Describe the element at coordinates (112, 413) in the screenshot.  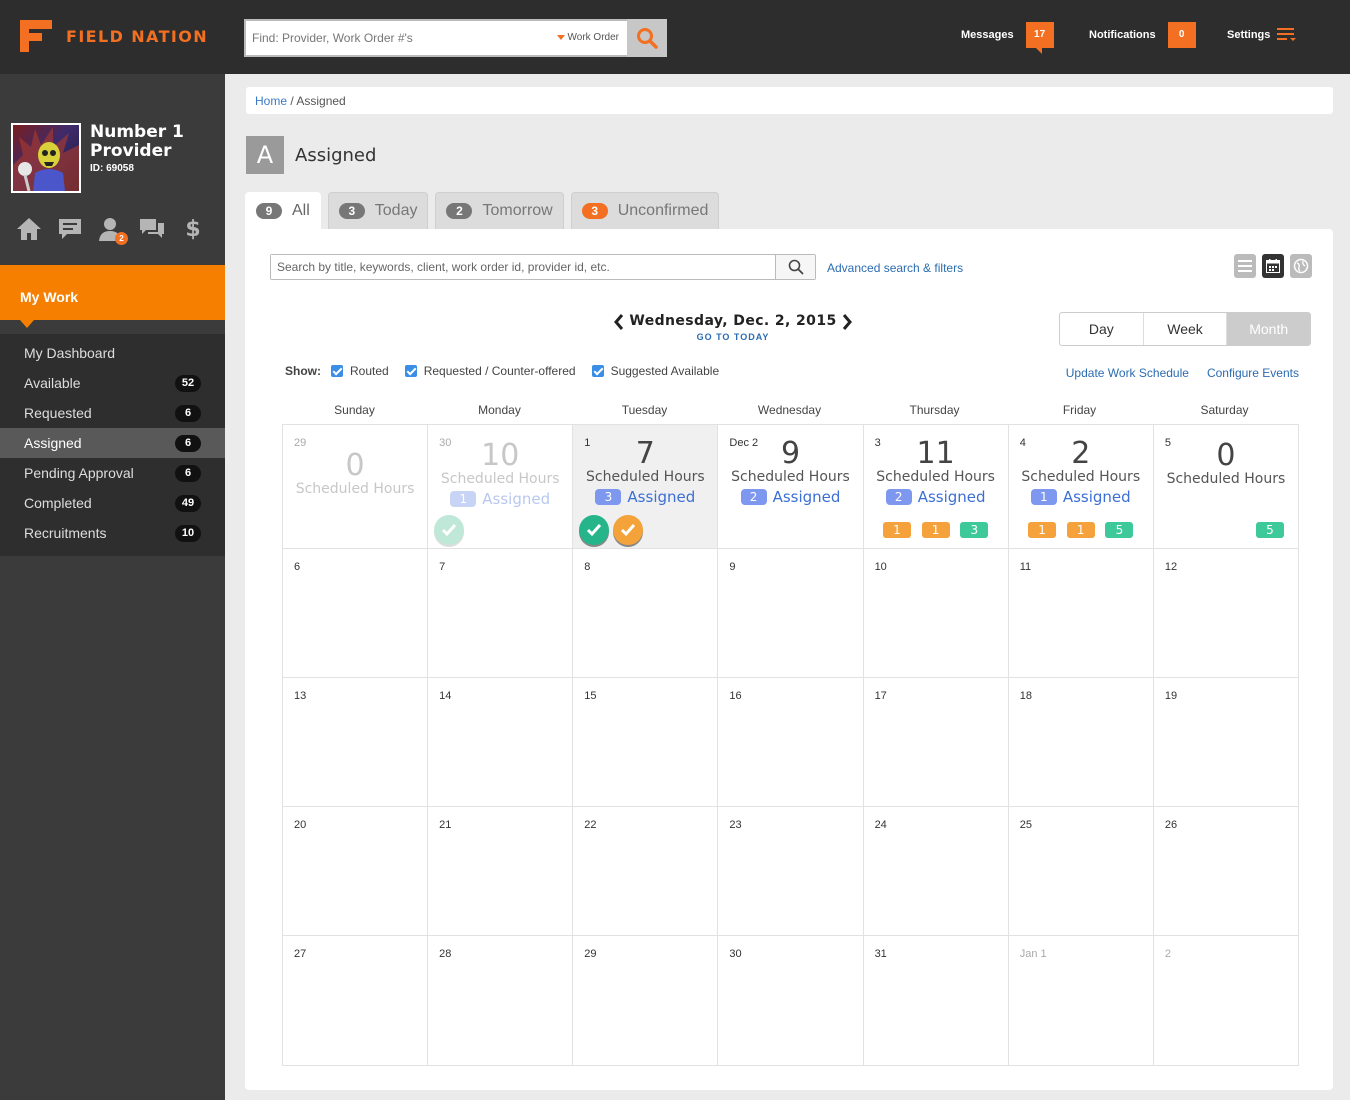
I see `sidebar-item-requested: Requested 6` at that location.